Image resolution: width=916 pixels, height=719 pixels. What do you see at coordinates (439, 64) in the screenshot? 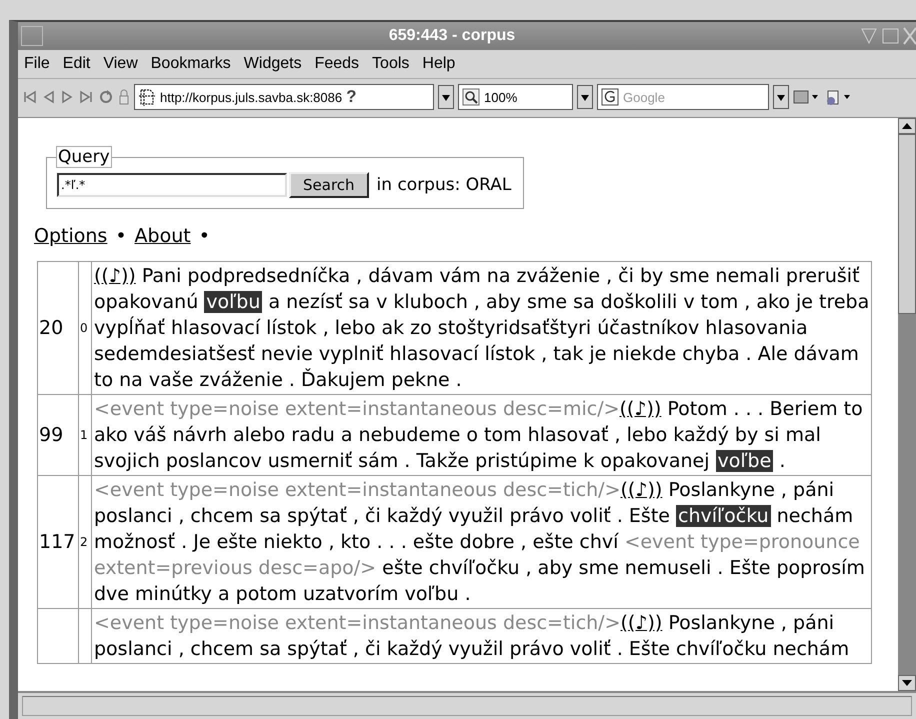
I see `menu-item: Help` at bounding box center [439, 64].